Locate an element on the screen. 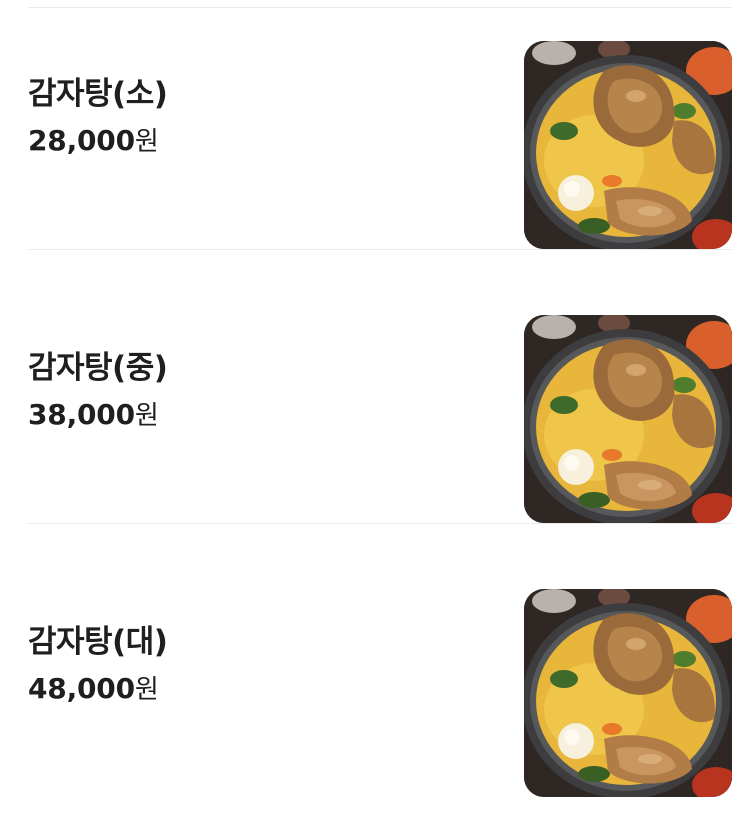 The image size is (742, 818). menu-item-price: 38,000원 is located at coordinates (93, 413).